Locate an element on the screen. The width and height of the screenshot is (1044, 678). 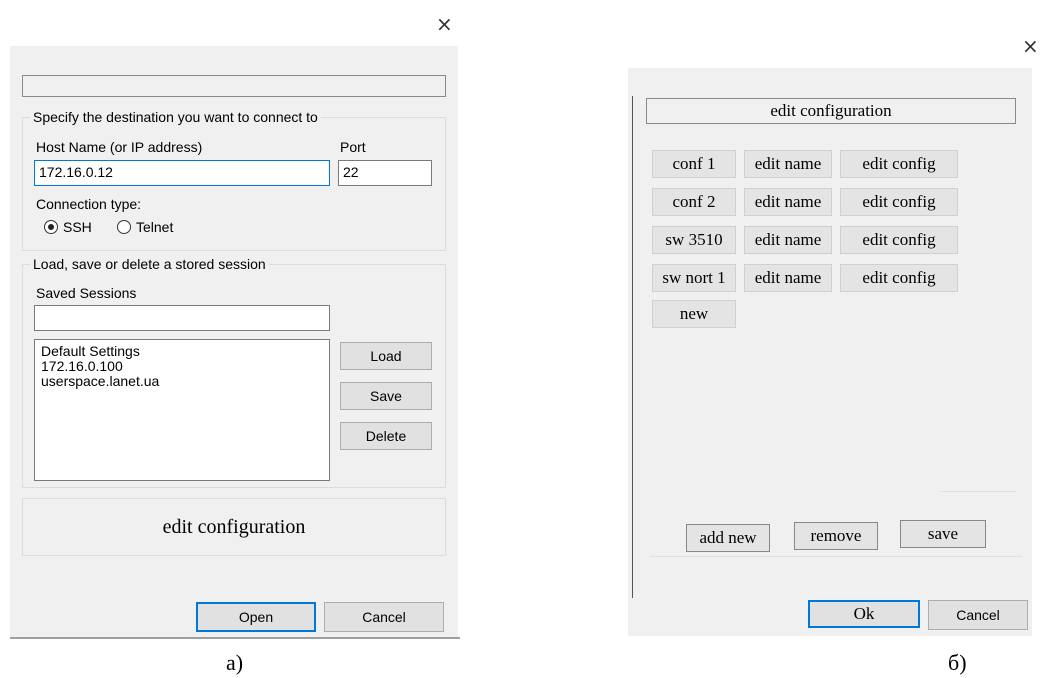
radio-ssh-label: SSH is located at coordinates (77, 227).